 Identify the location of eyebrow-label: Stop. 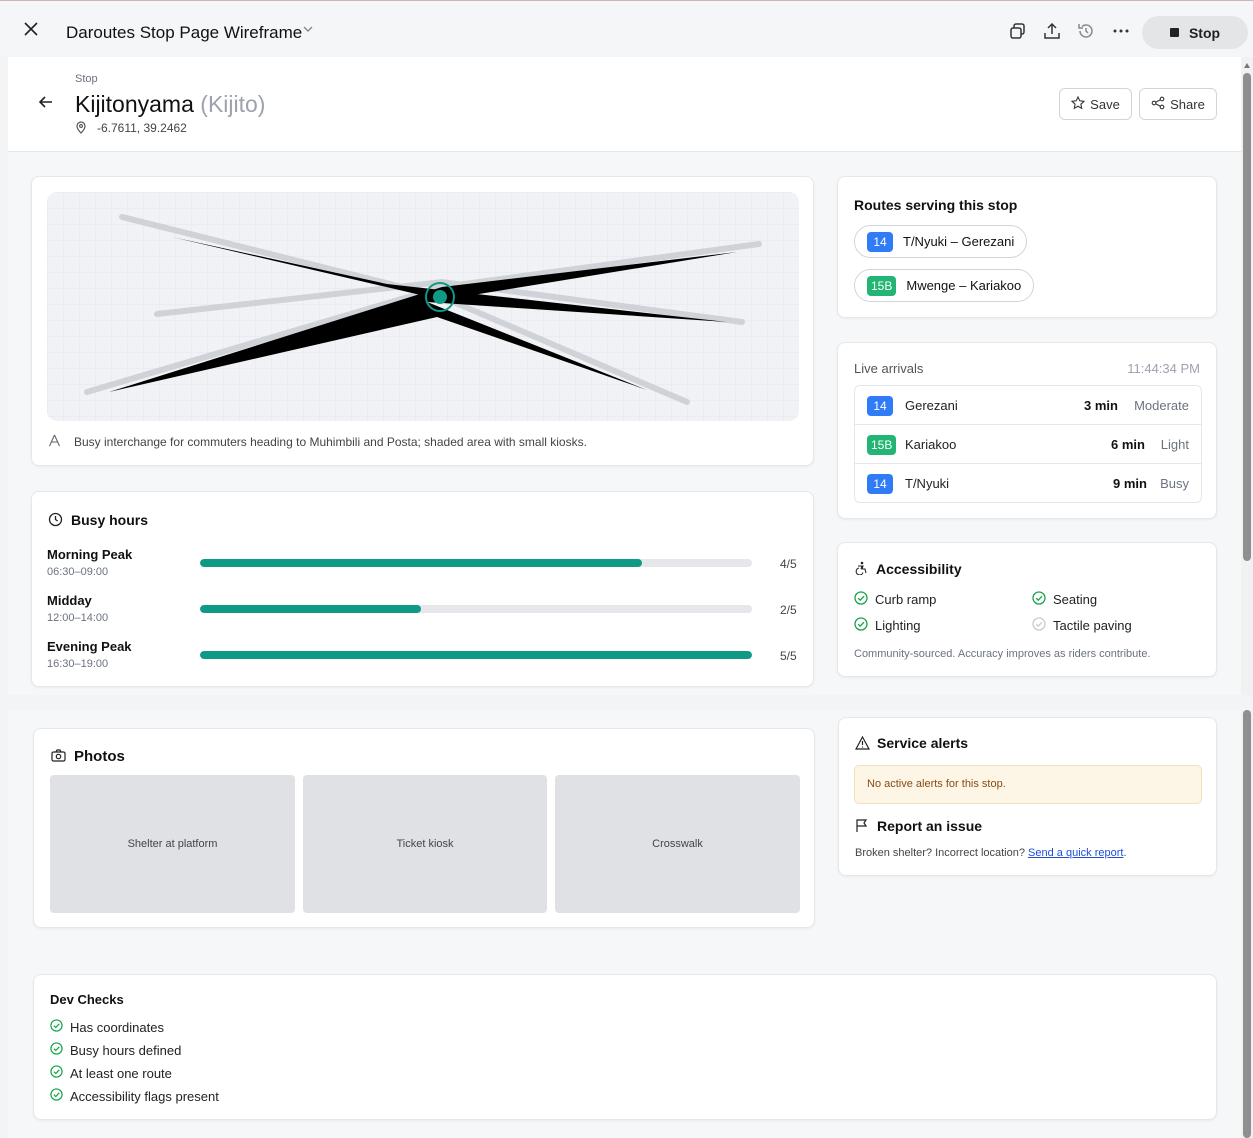
(86, 79).